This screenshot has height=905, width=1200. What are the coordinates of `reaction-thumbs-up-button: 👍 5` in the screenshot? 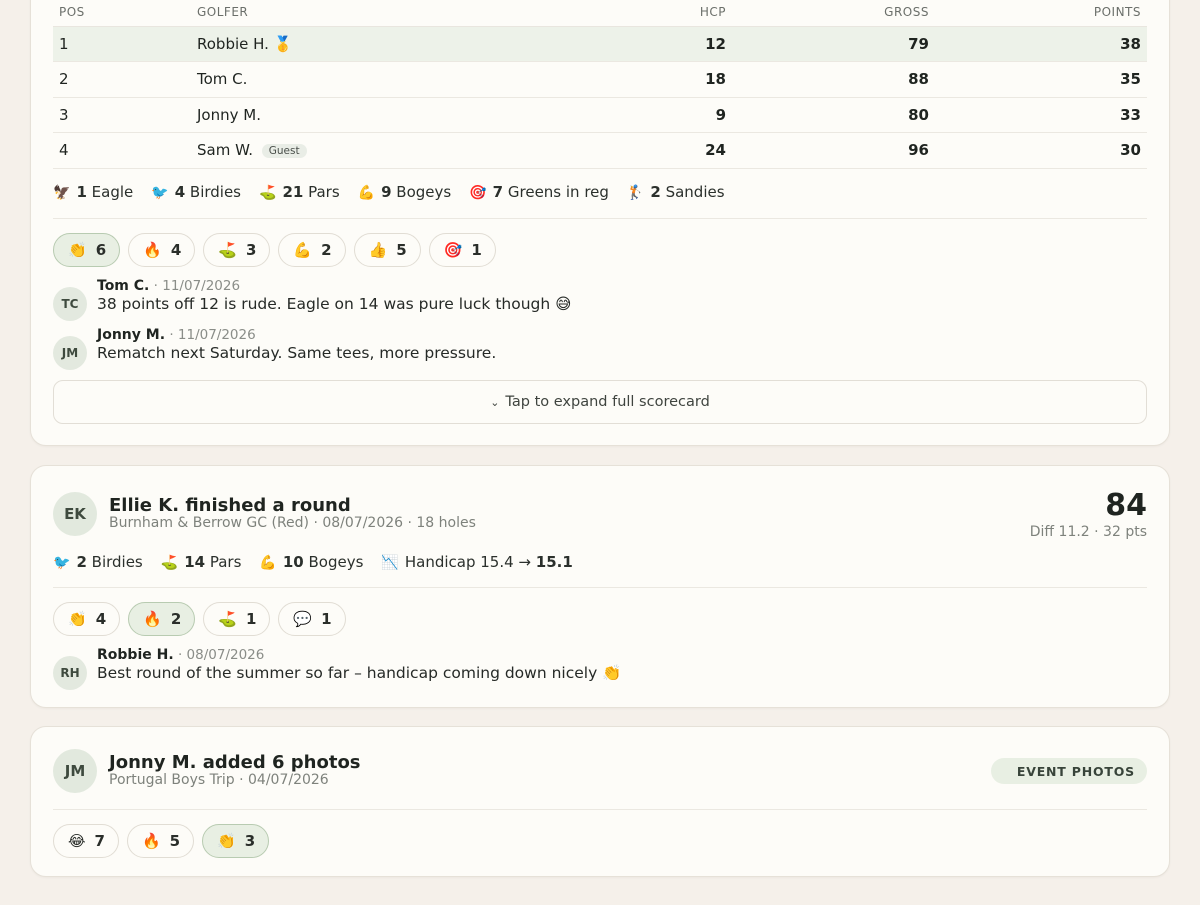 It's located at (387, 250).